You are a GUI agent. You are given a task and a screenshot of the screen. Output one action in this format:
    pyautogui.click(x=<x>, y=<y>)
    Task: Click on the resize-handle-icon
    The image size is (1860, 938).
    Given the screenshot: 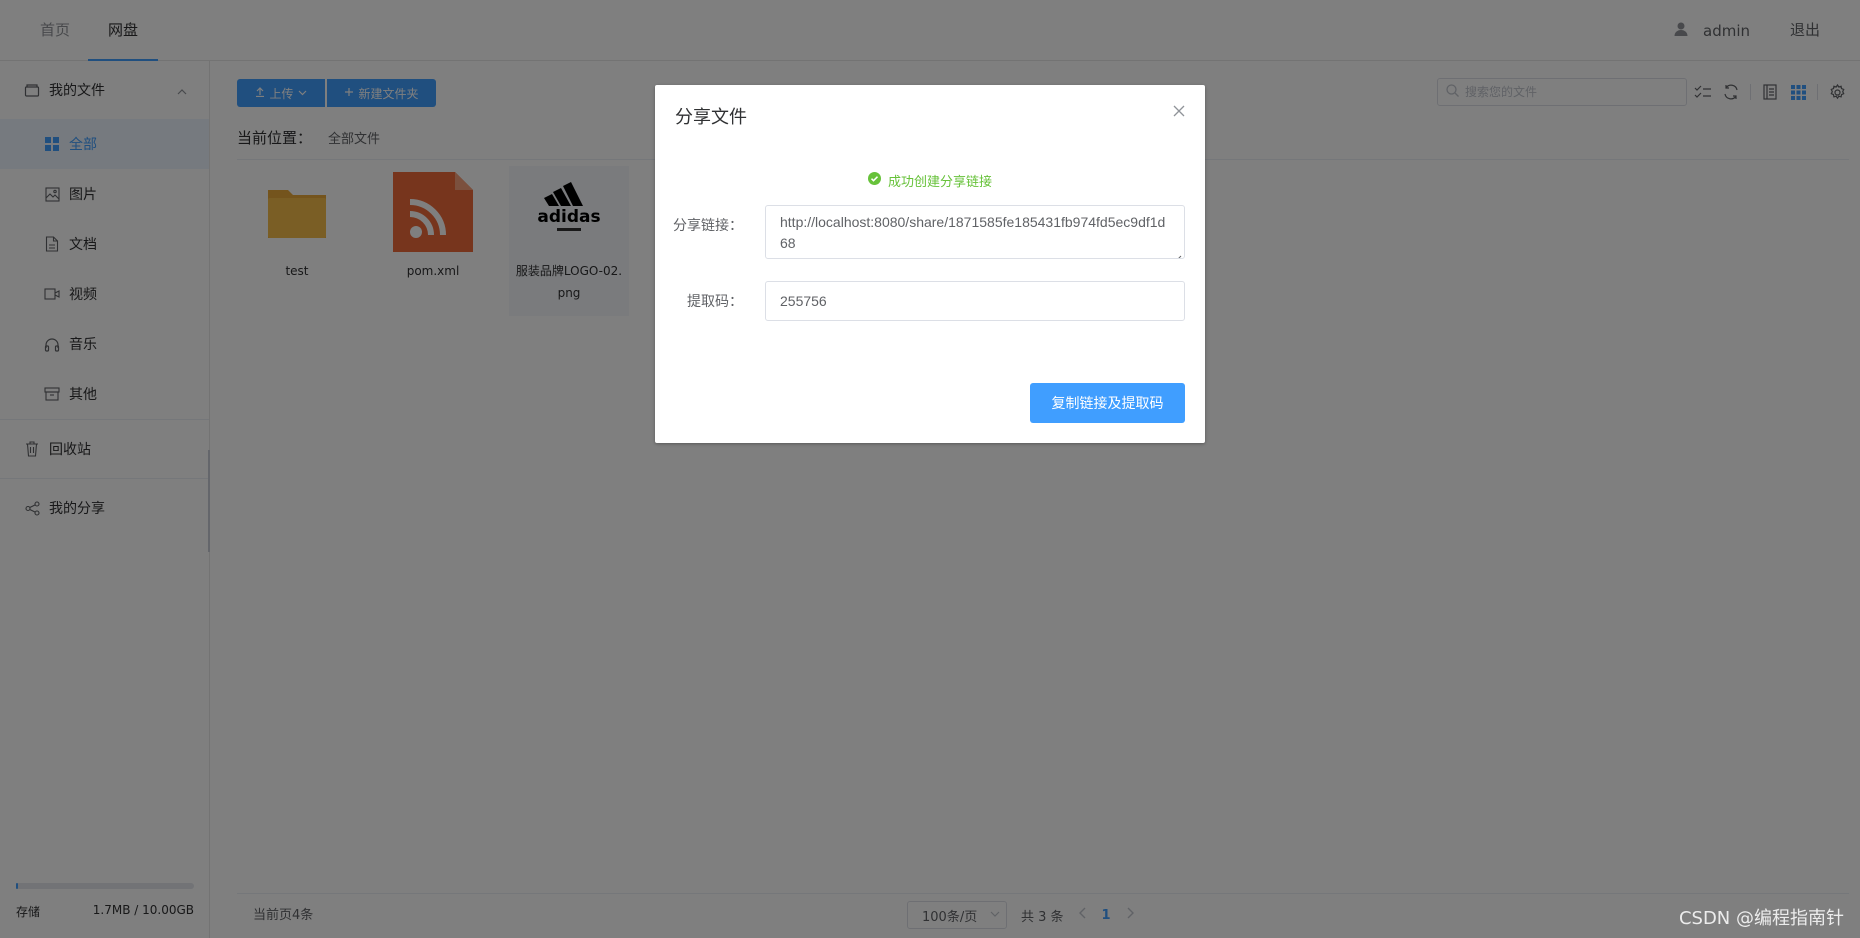 What is the action you would take?
    pyautogui.click(x=1178, y=253)
    